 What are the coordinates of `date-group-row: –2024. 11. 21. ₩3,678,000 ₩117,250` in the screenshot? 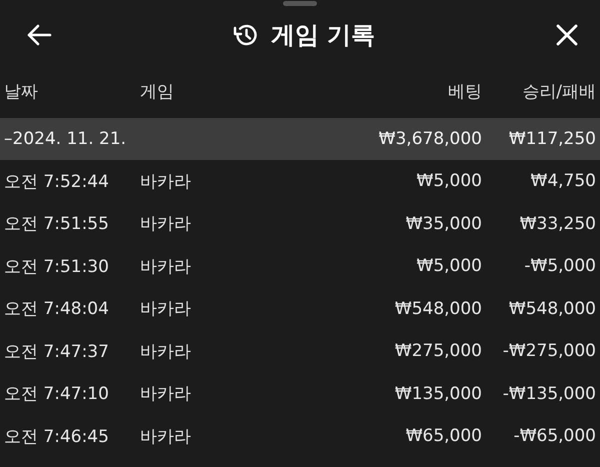 It's located at (300, 139).